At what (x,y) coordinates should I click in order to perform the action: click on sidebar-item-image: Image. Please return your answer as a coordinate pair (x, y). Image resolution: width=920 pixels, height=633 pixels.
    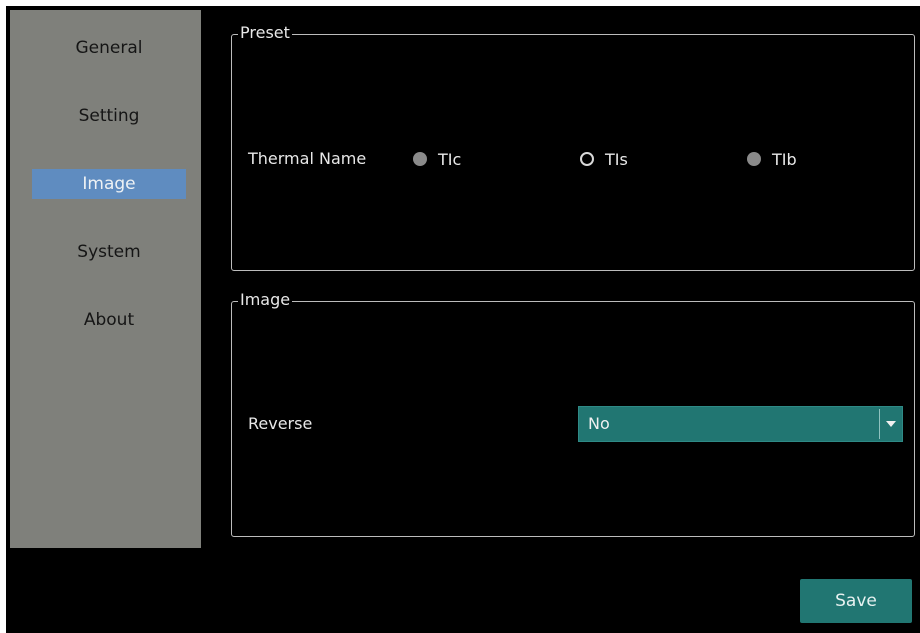
    Looking at the image, I should click on (109, 184).